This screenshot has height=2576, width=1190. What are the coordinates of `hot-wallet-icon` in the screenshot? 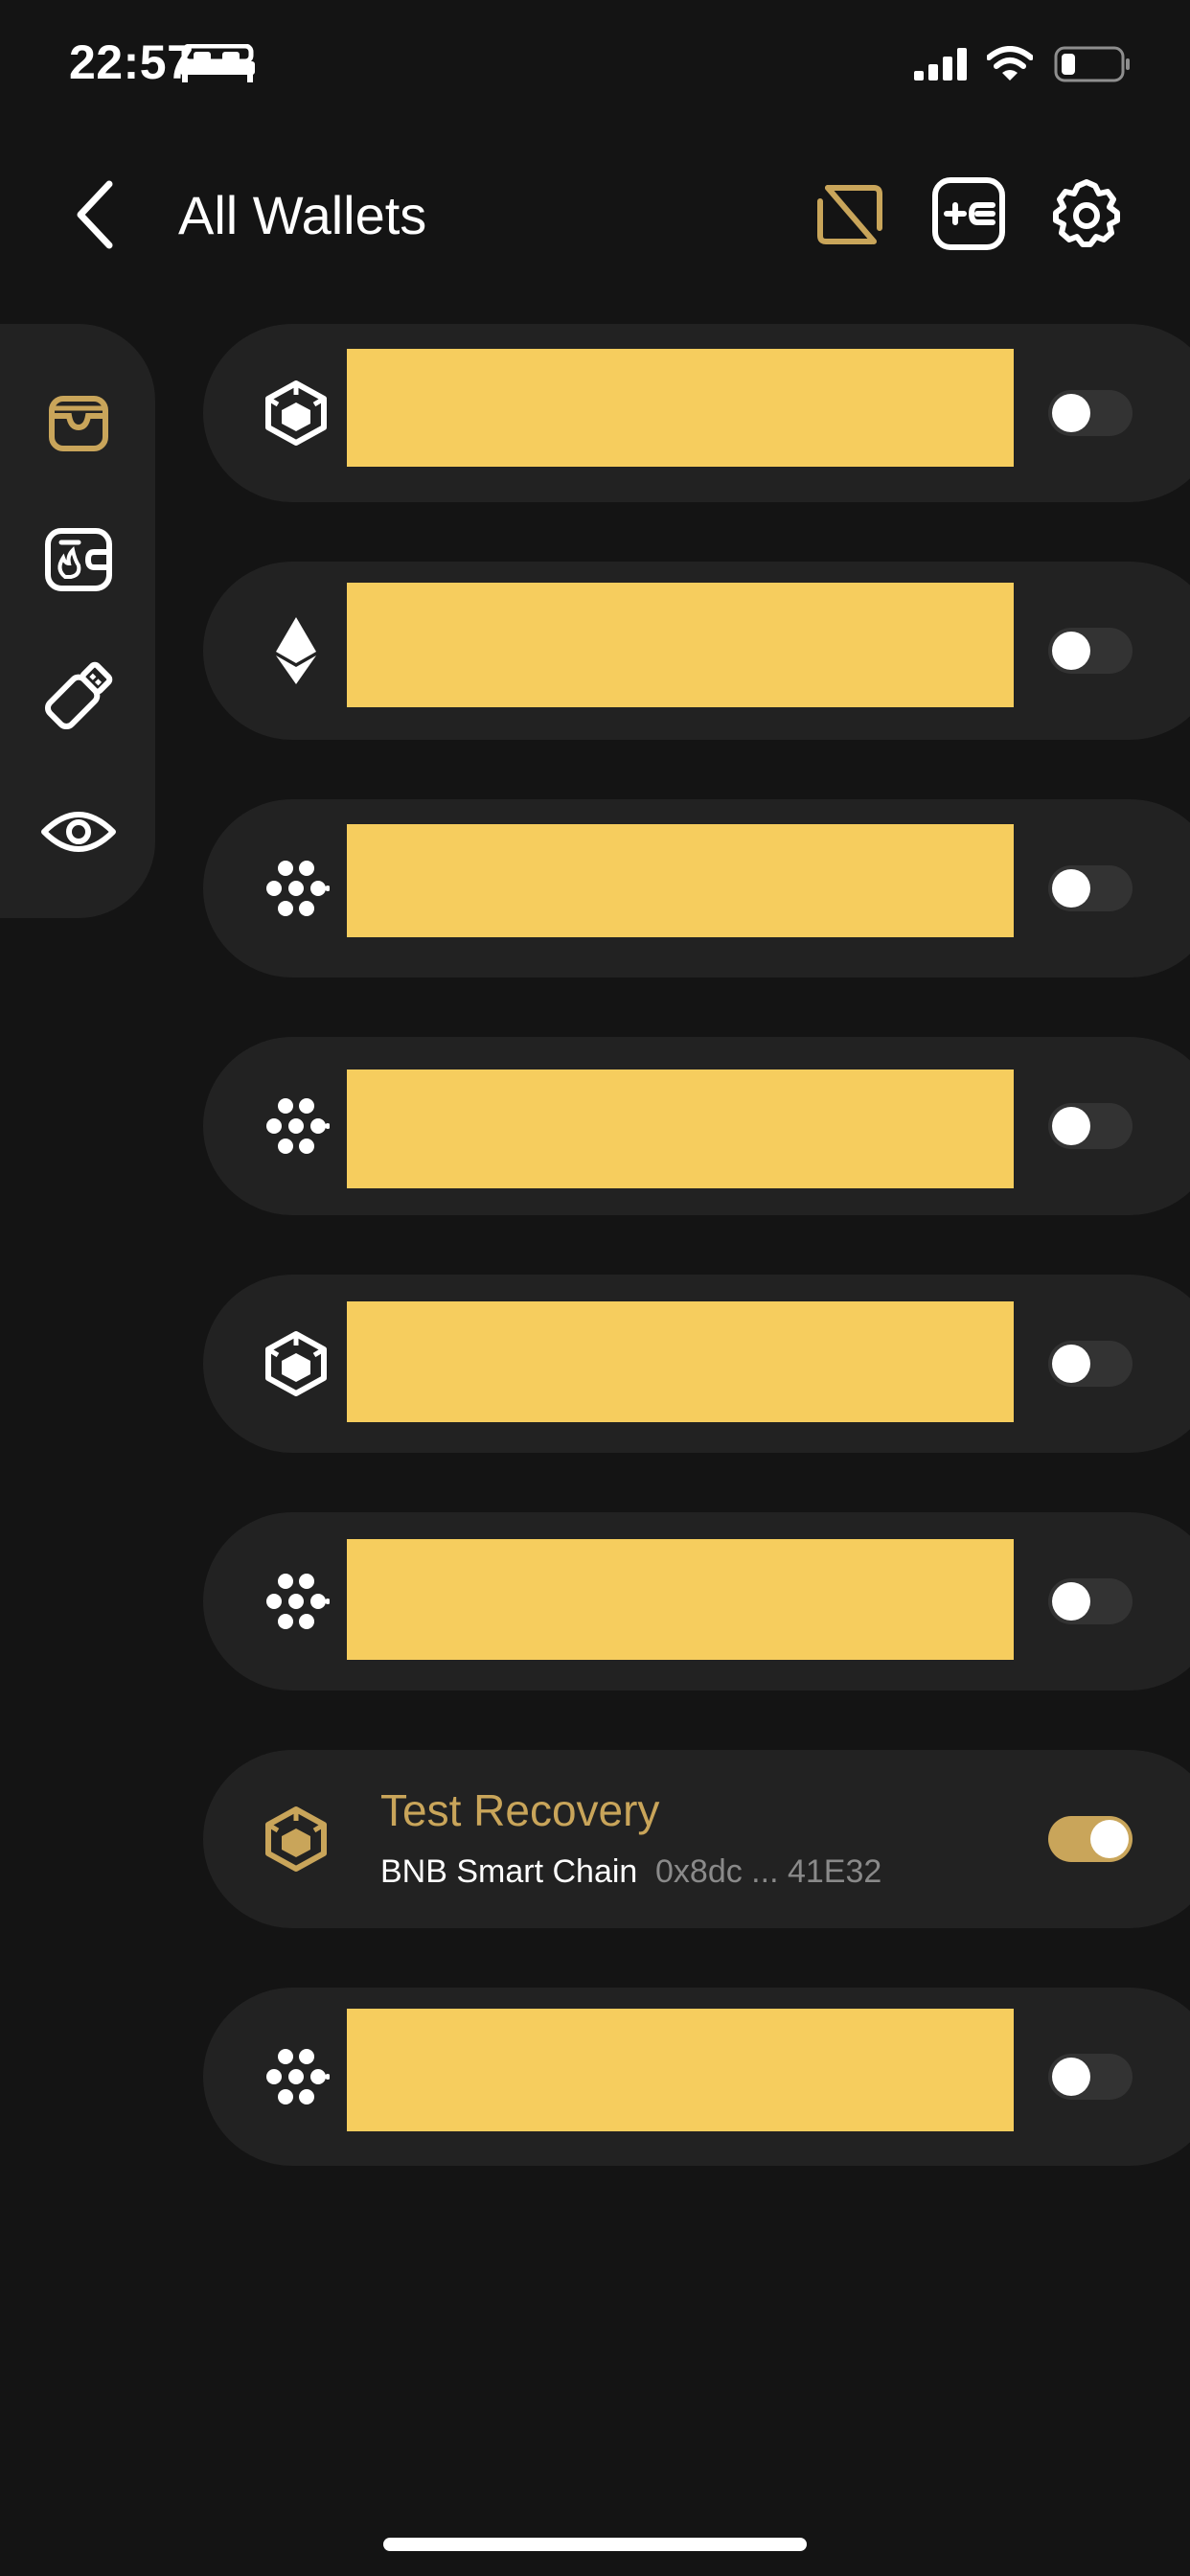 It's located at (78, 559).